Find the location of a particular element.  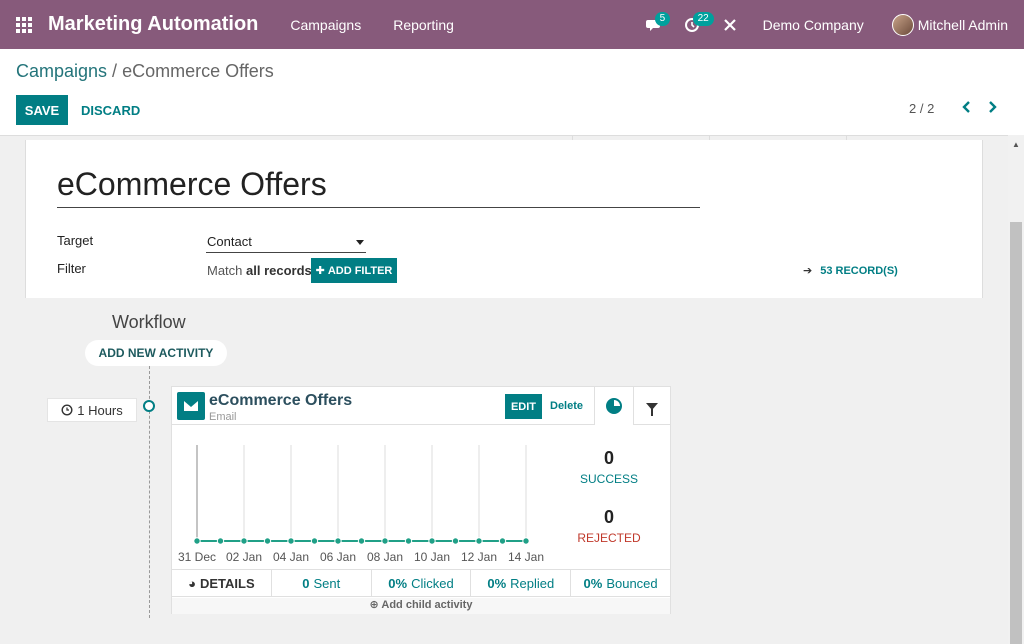

menu-campaigns: Campaigns is located at coordinates (325, 25).